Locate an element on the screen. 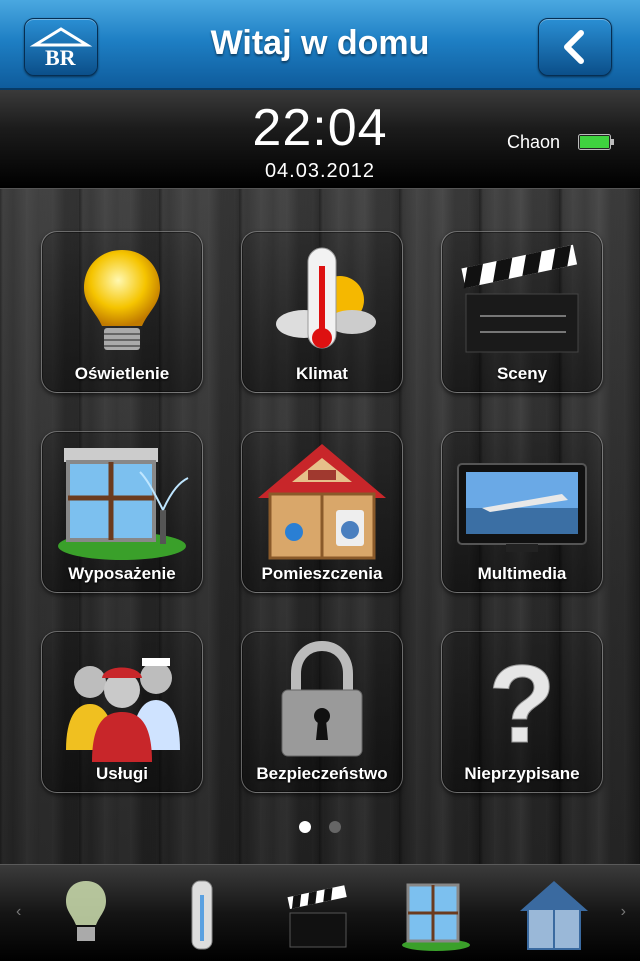  chevron-left-icon is located at coordinates (574, 47).